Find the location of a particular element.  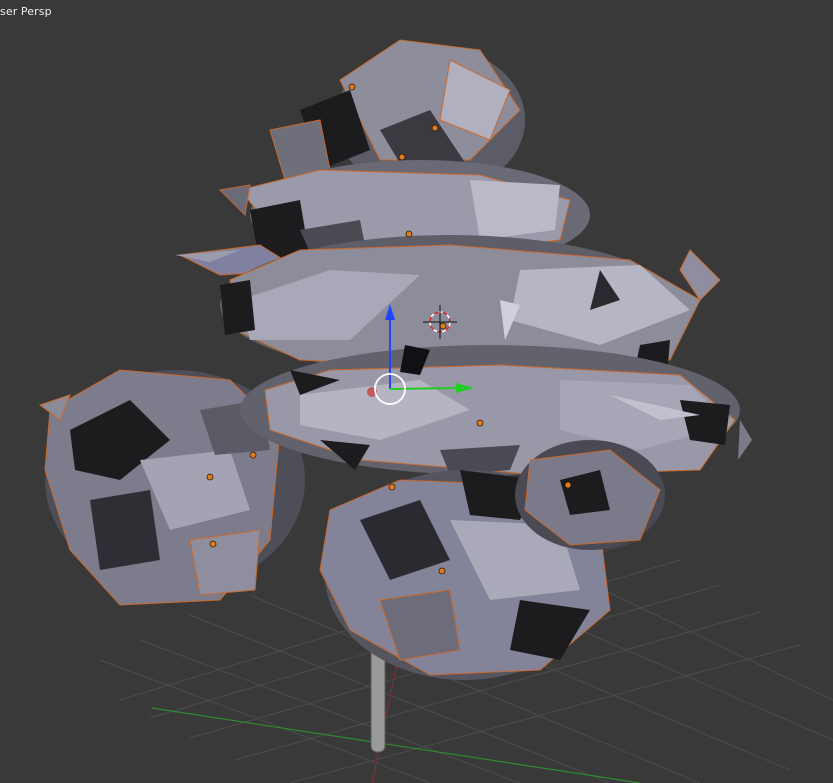

foliage-cluster-right is located at coordinates (590, 495).